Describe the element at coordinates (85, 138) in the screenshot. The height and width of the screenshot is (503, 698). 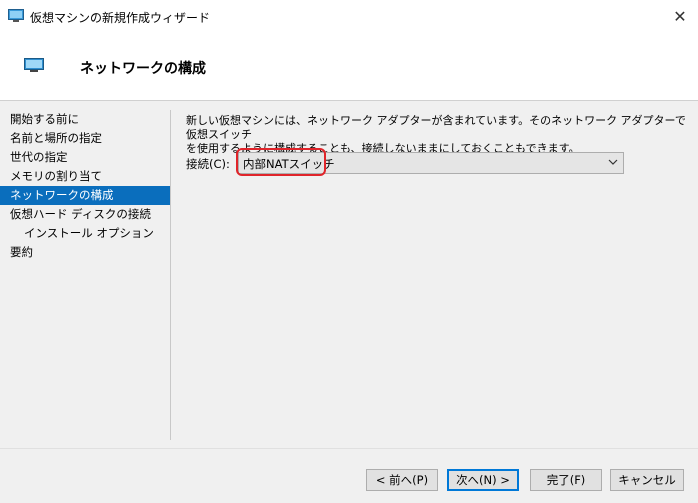
I see `nav-item-name-location: 名前と場所の指定` at that location.